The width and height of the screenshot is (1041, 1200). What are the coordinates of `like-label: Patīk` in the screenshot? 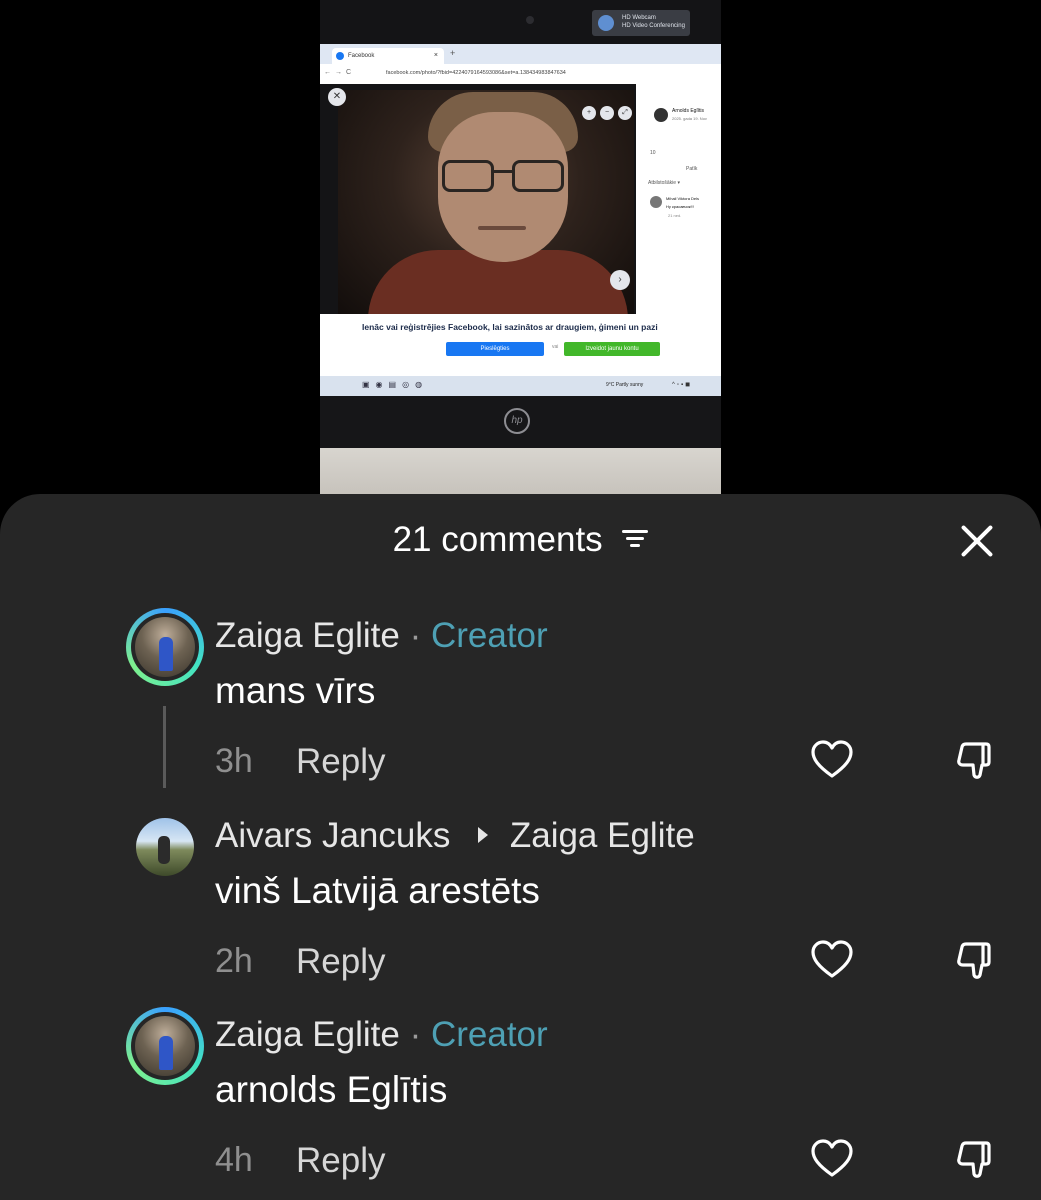 It's located at (692, 169).